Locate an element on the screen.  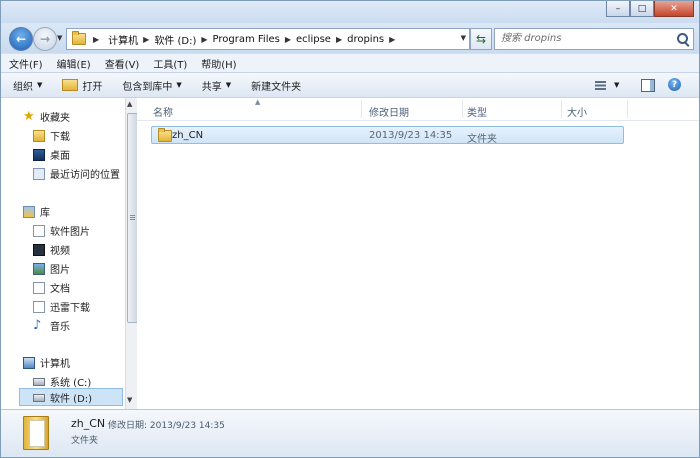
window-controls: – □ ✕ is located at coordinates (650, 9).